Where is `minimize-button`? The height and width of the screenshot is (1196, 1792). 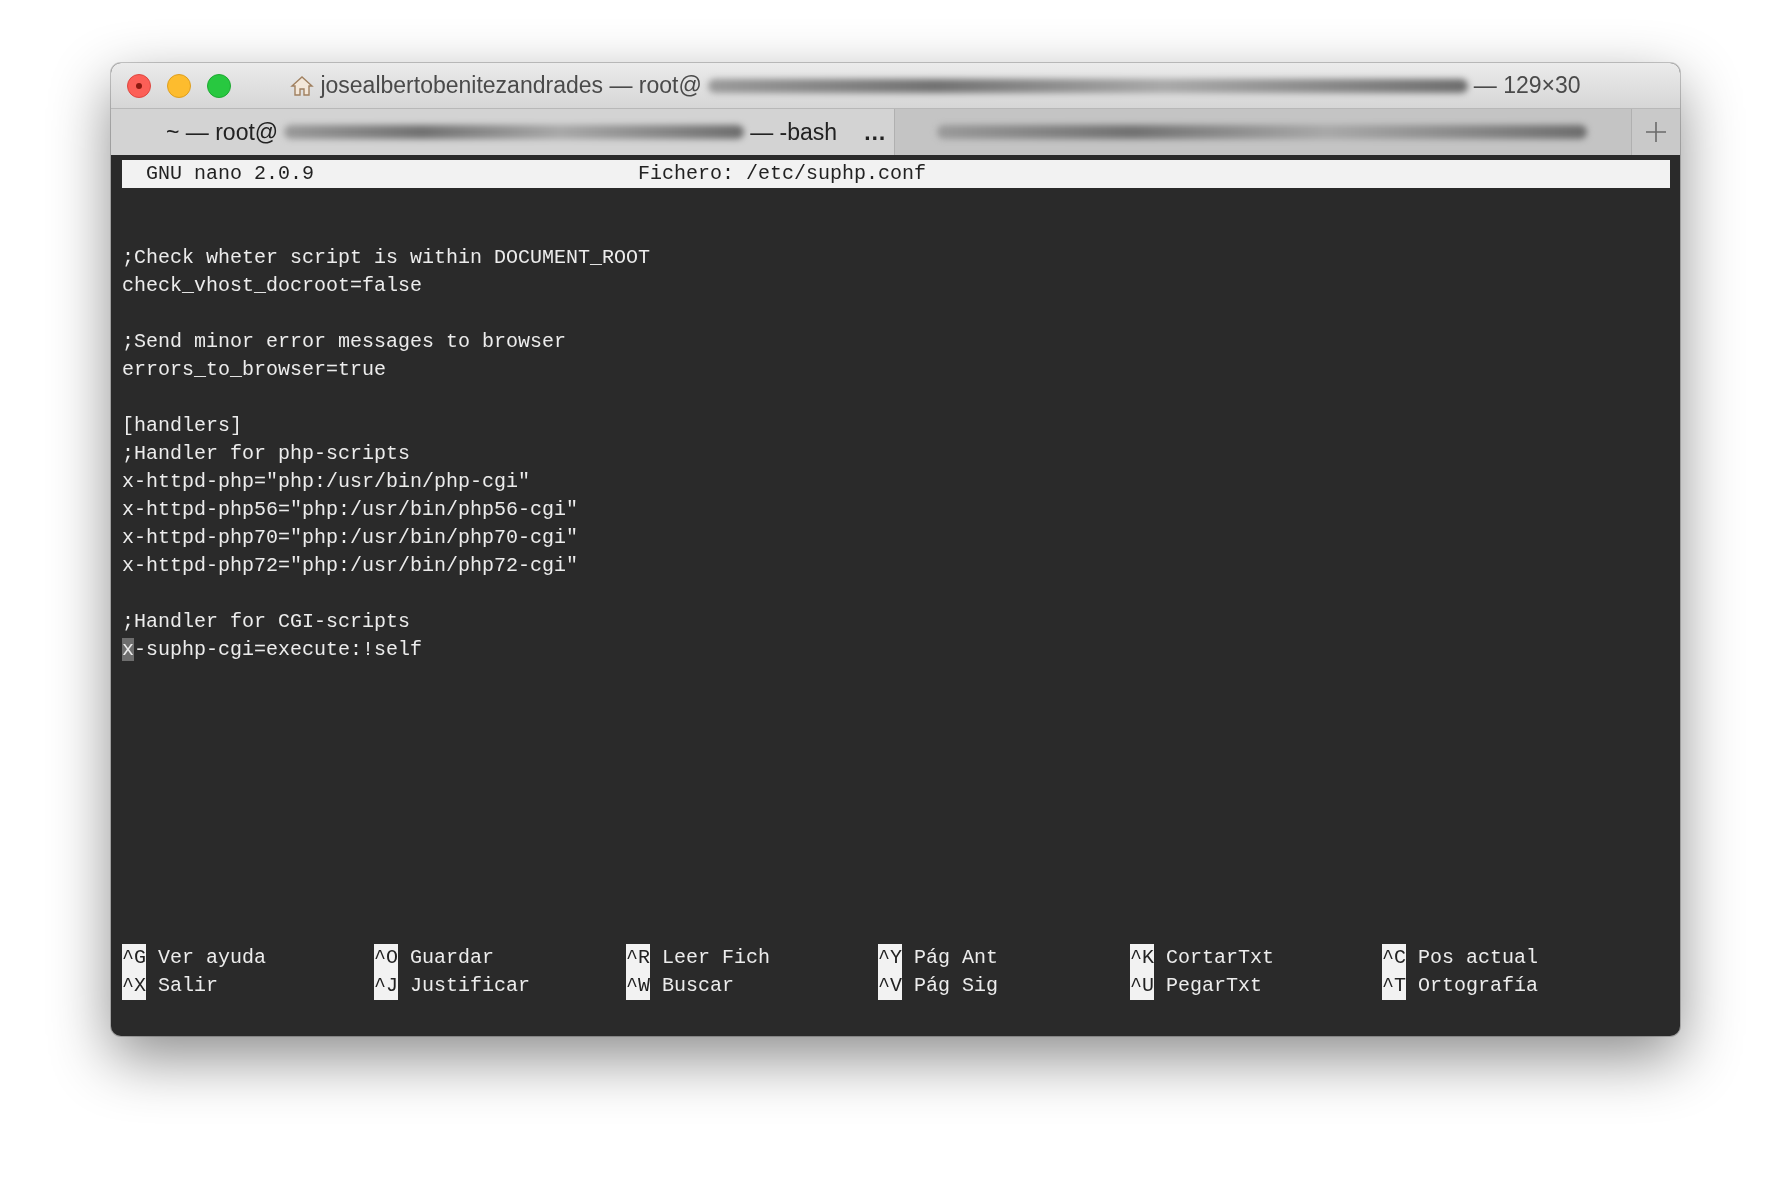 minimize-button is located at coordinates (179, 86).